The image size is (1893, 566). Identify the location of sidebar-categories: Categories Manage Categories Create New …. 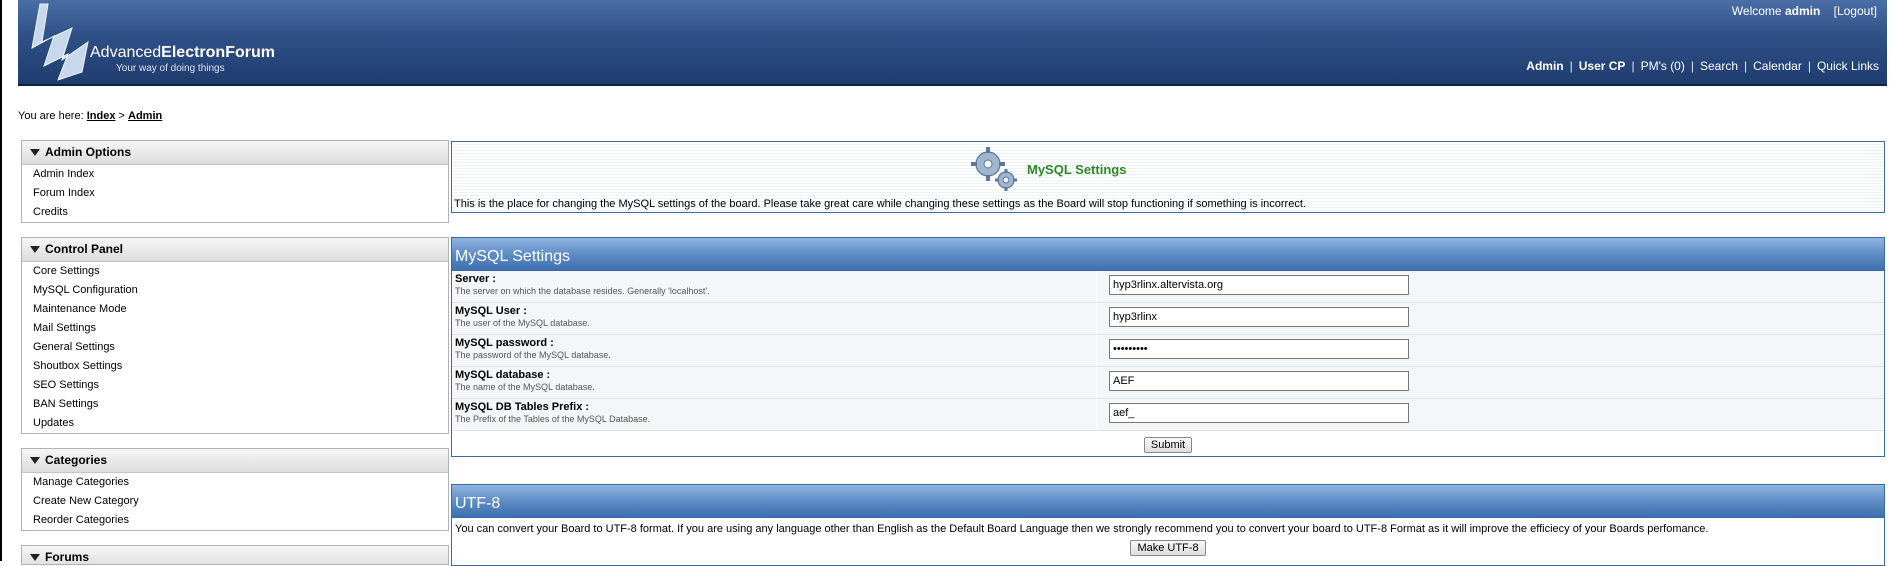
(235, 489).